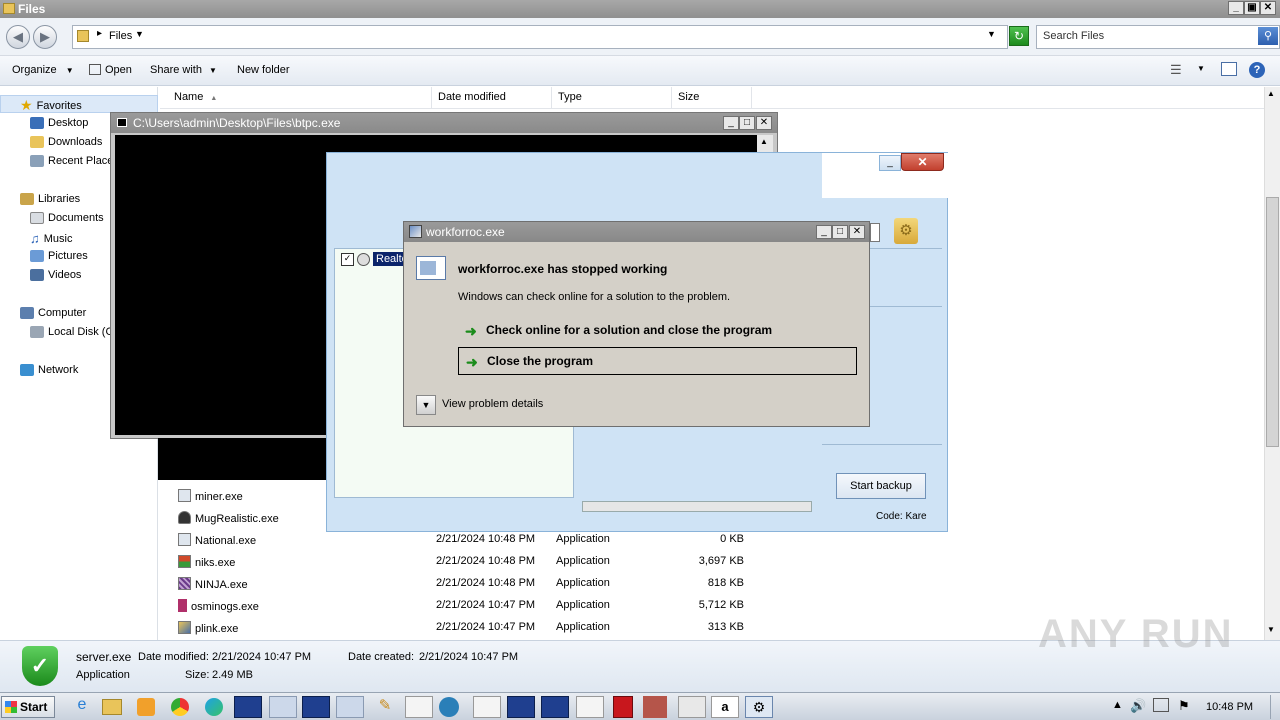 Image resolution: width=1280 pixels, height=720 pixels. Describe the element at coordinates (43, 70) in the screenshot. I see `organize-button: Organize ▼` at that location.